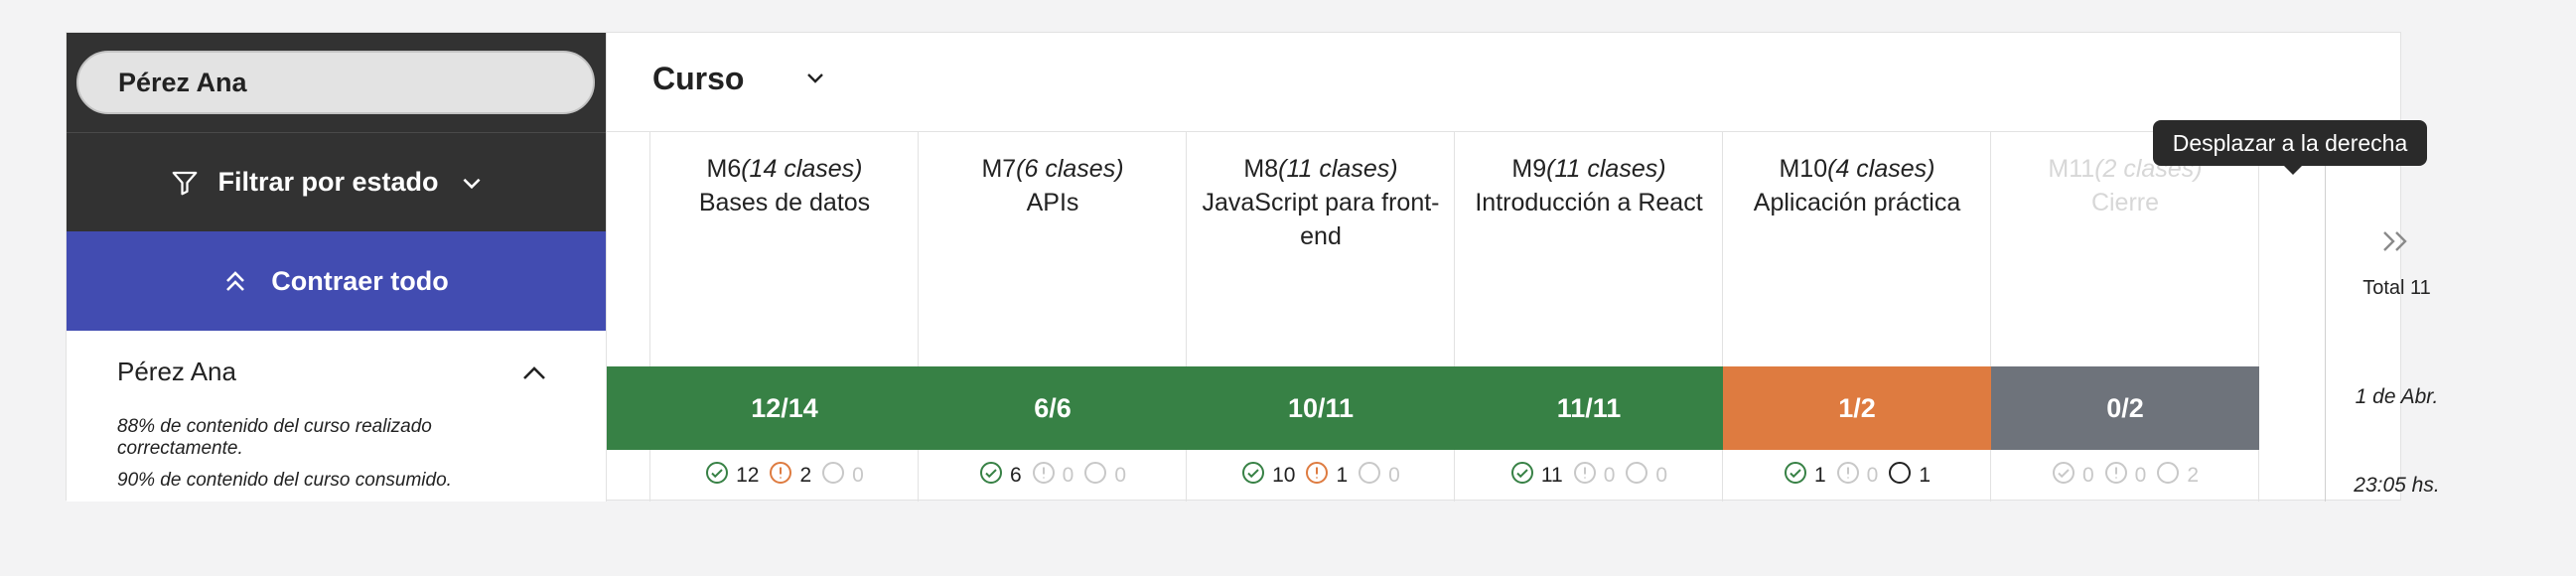  I want to click on previous-module-progress-bar, so click(629, 408).